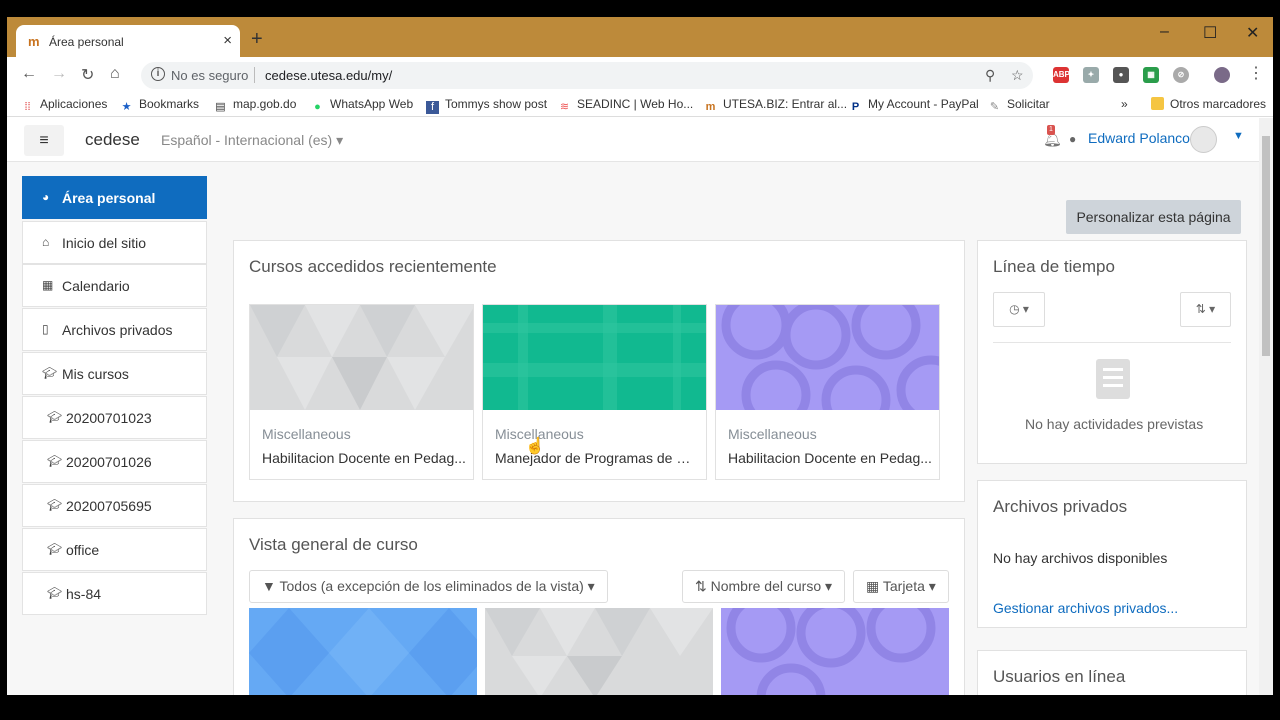 This screenshot has height=720, width=1280. Describe the element at coordinates (772, 434) in the screenshot. I see `course-category: Miscellaneous` at that location.